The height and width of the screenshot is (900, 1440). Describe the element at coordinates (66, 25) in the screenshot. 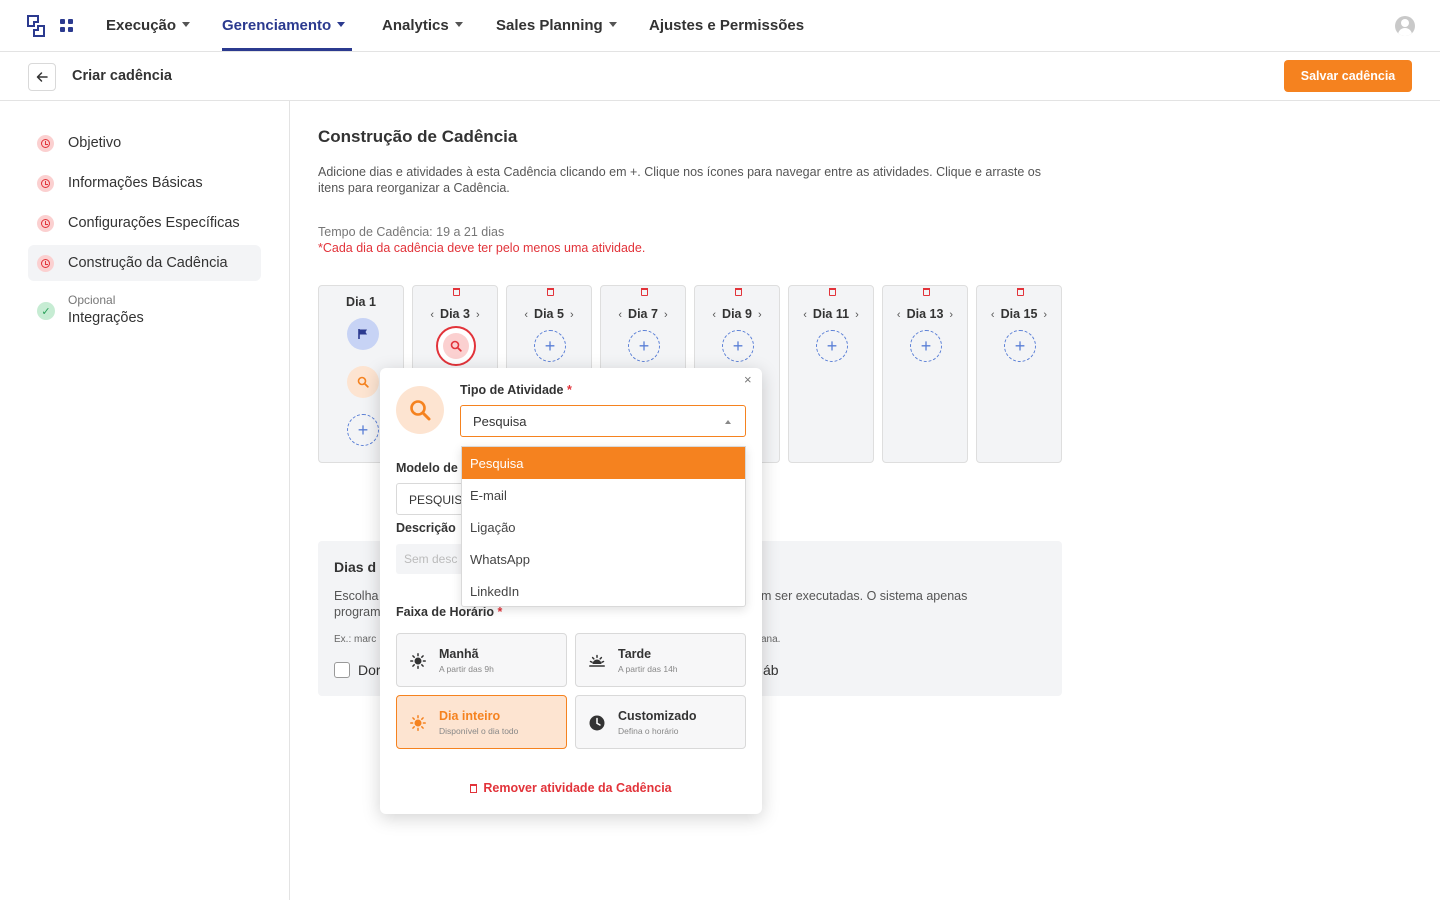

I see `apps-grid-icon` at that location.